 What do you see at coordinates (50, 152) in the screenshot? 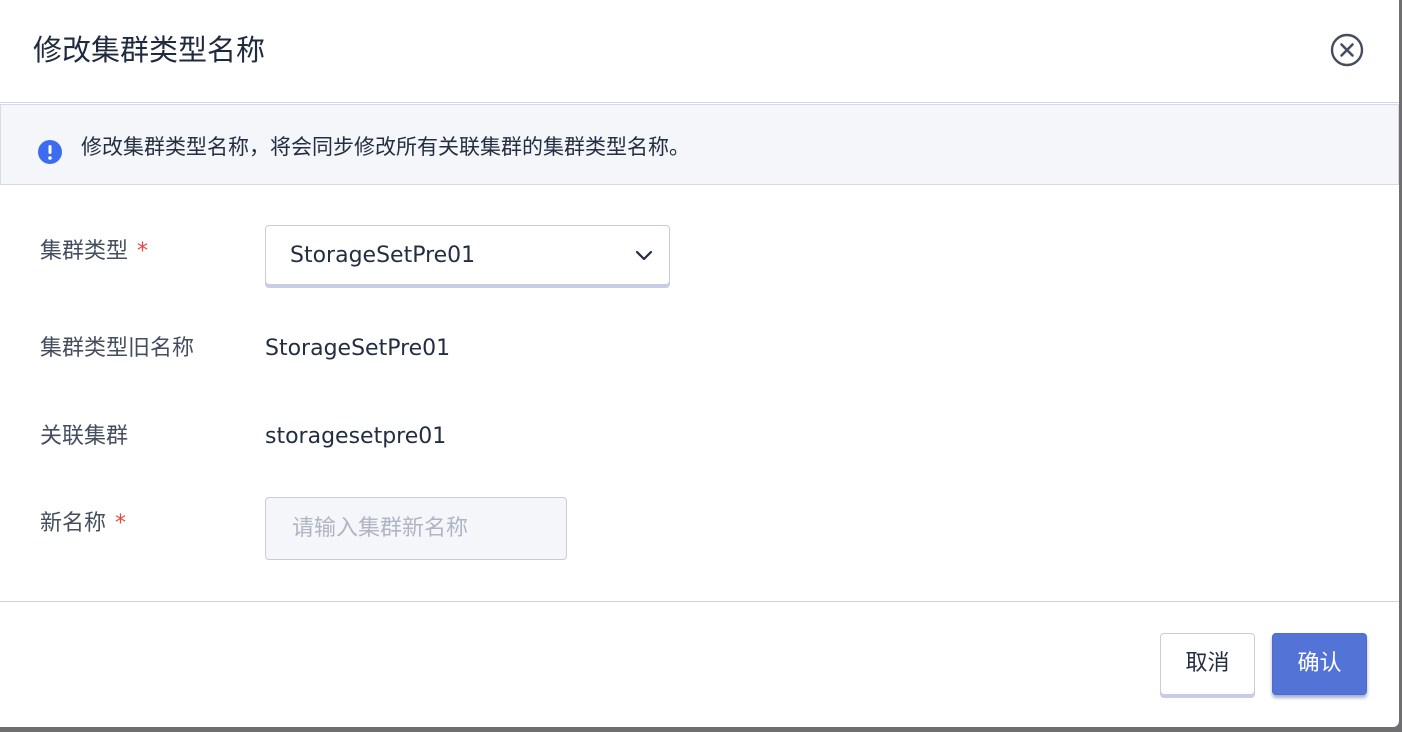
I see `info-circle-icon` at bounding box center [50, 152].